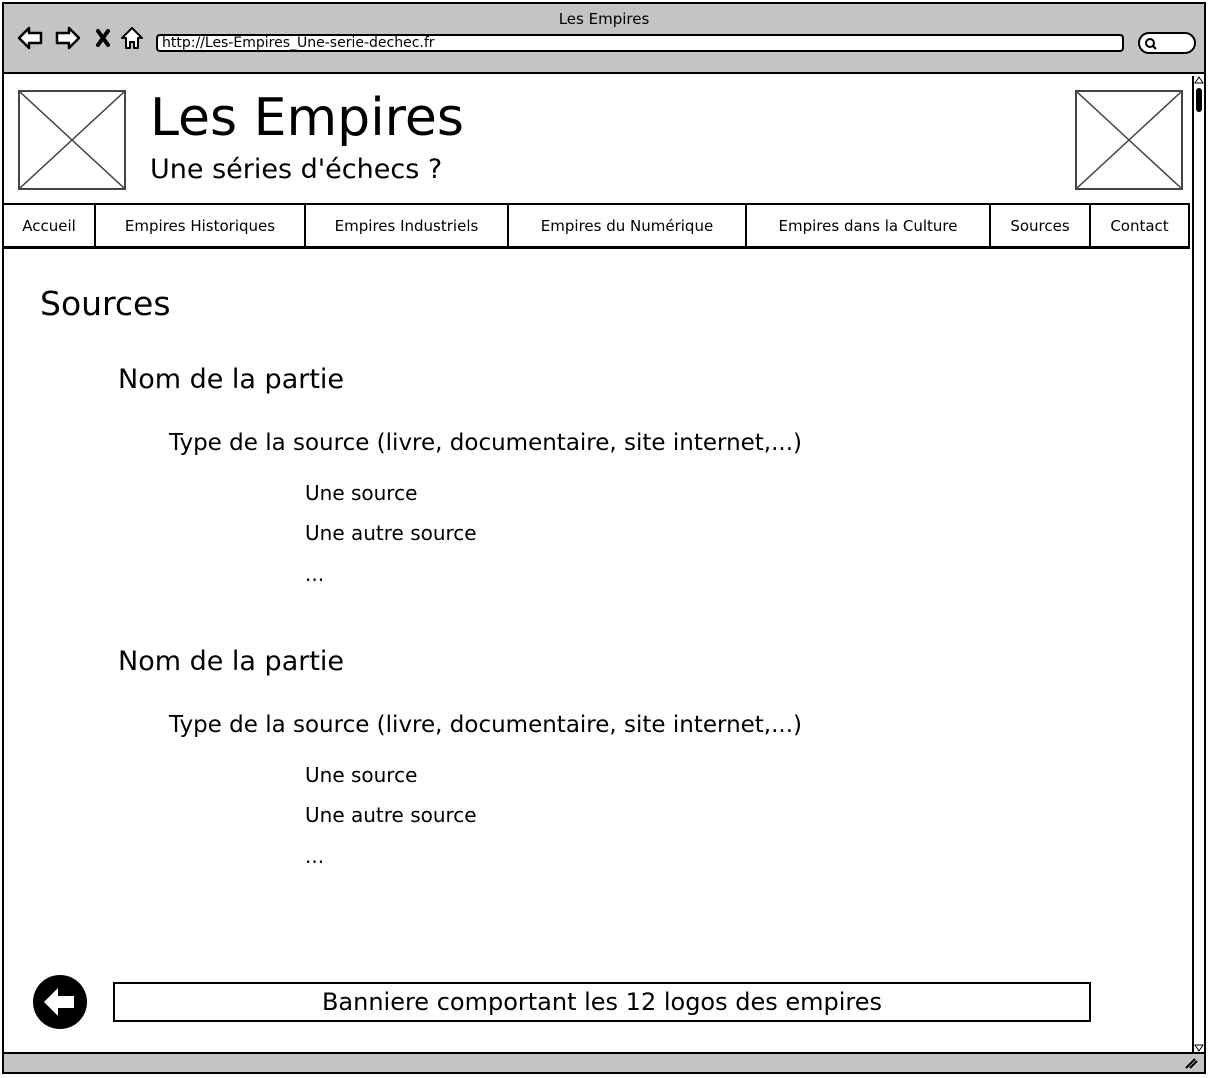  I want to click on window-title: Les Empires, so click(604, 19).